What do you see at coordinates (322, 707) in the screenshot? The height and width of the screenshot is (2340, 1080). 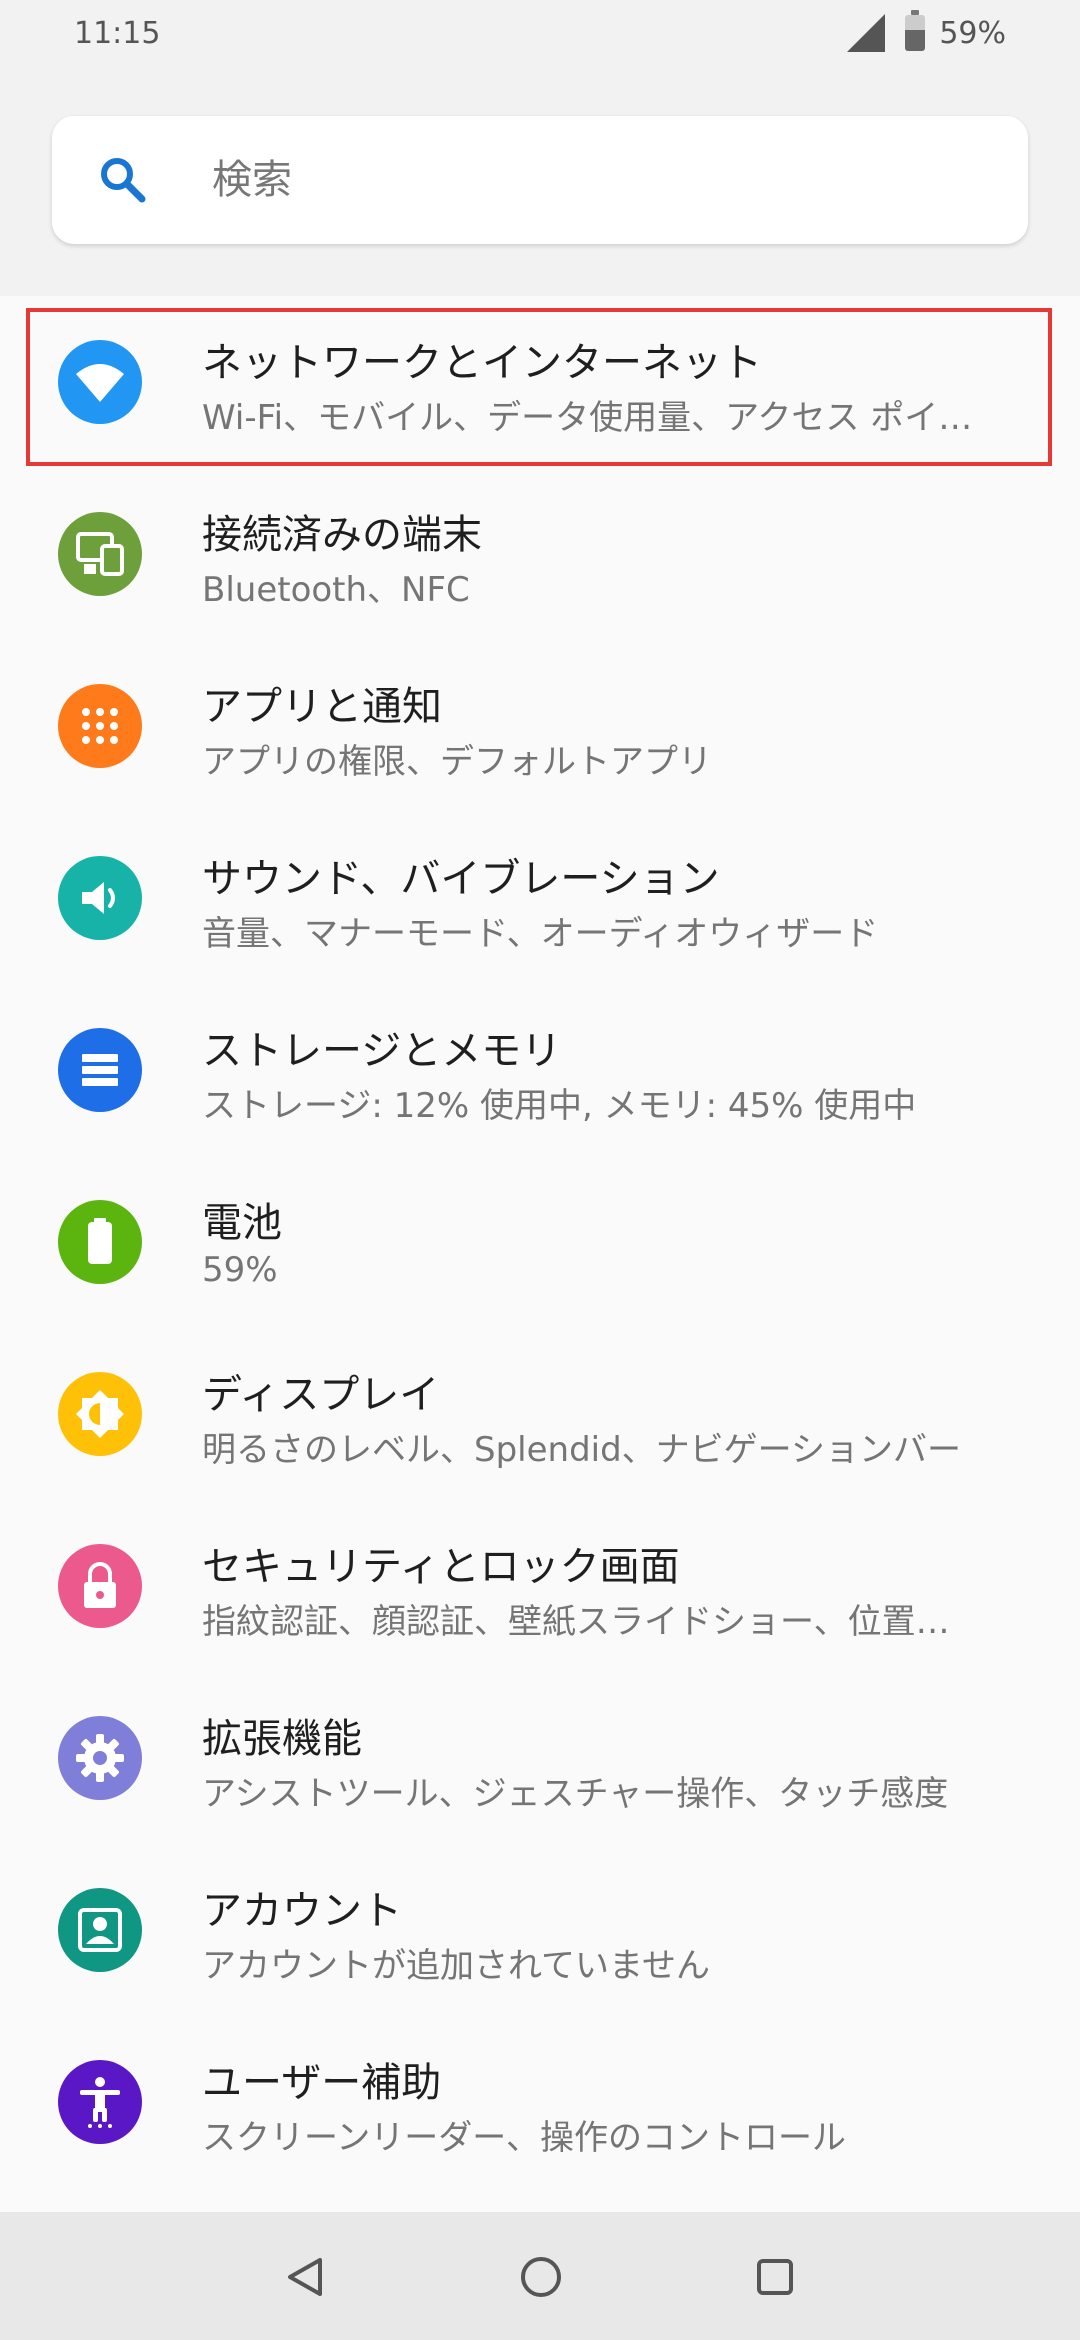 I see `settings-item-title: アプリと通知` at bounding box center [322, 707].